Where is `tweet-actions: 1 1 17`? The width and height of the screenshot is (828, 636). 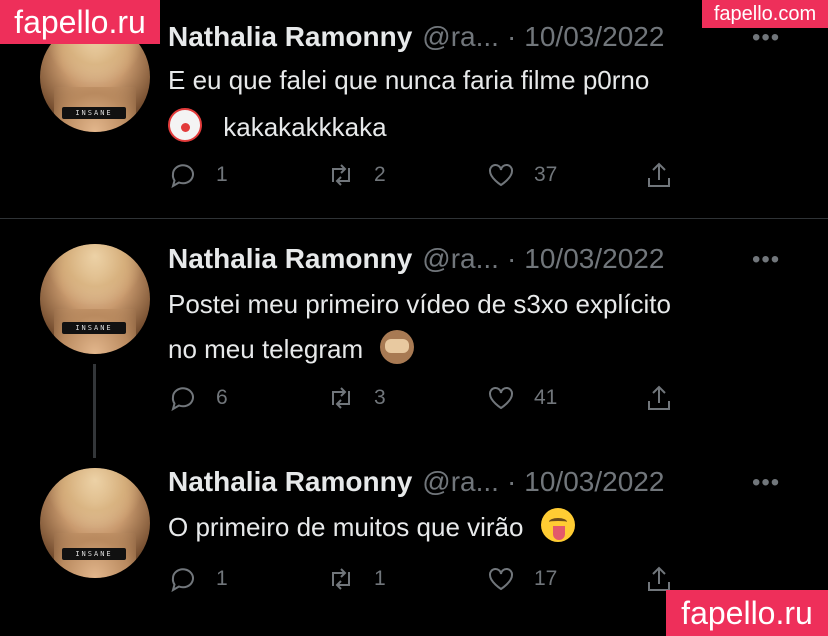 tweet-actions: 1 1 17 is located at coordinates (428, 579).